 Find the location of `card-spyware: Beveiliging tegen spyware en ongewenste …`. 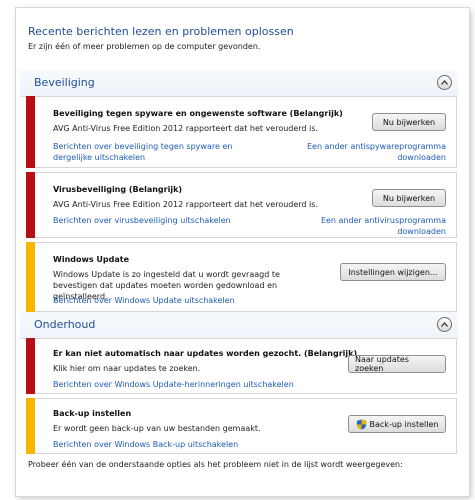

card-spyware: Beveiliging tegen spyware en ongewenste … is located at coordinates (241, 132).